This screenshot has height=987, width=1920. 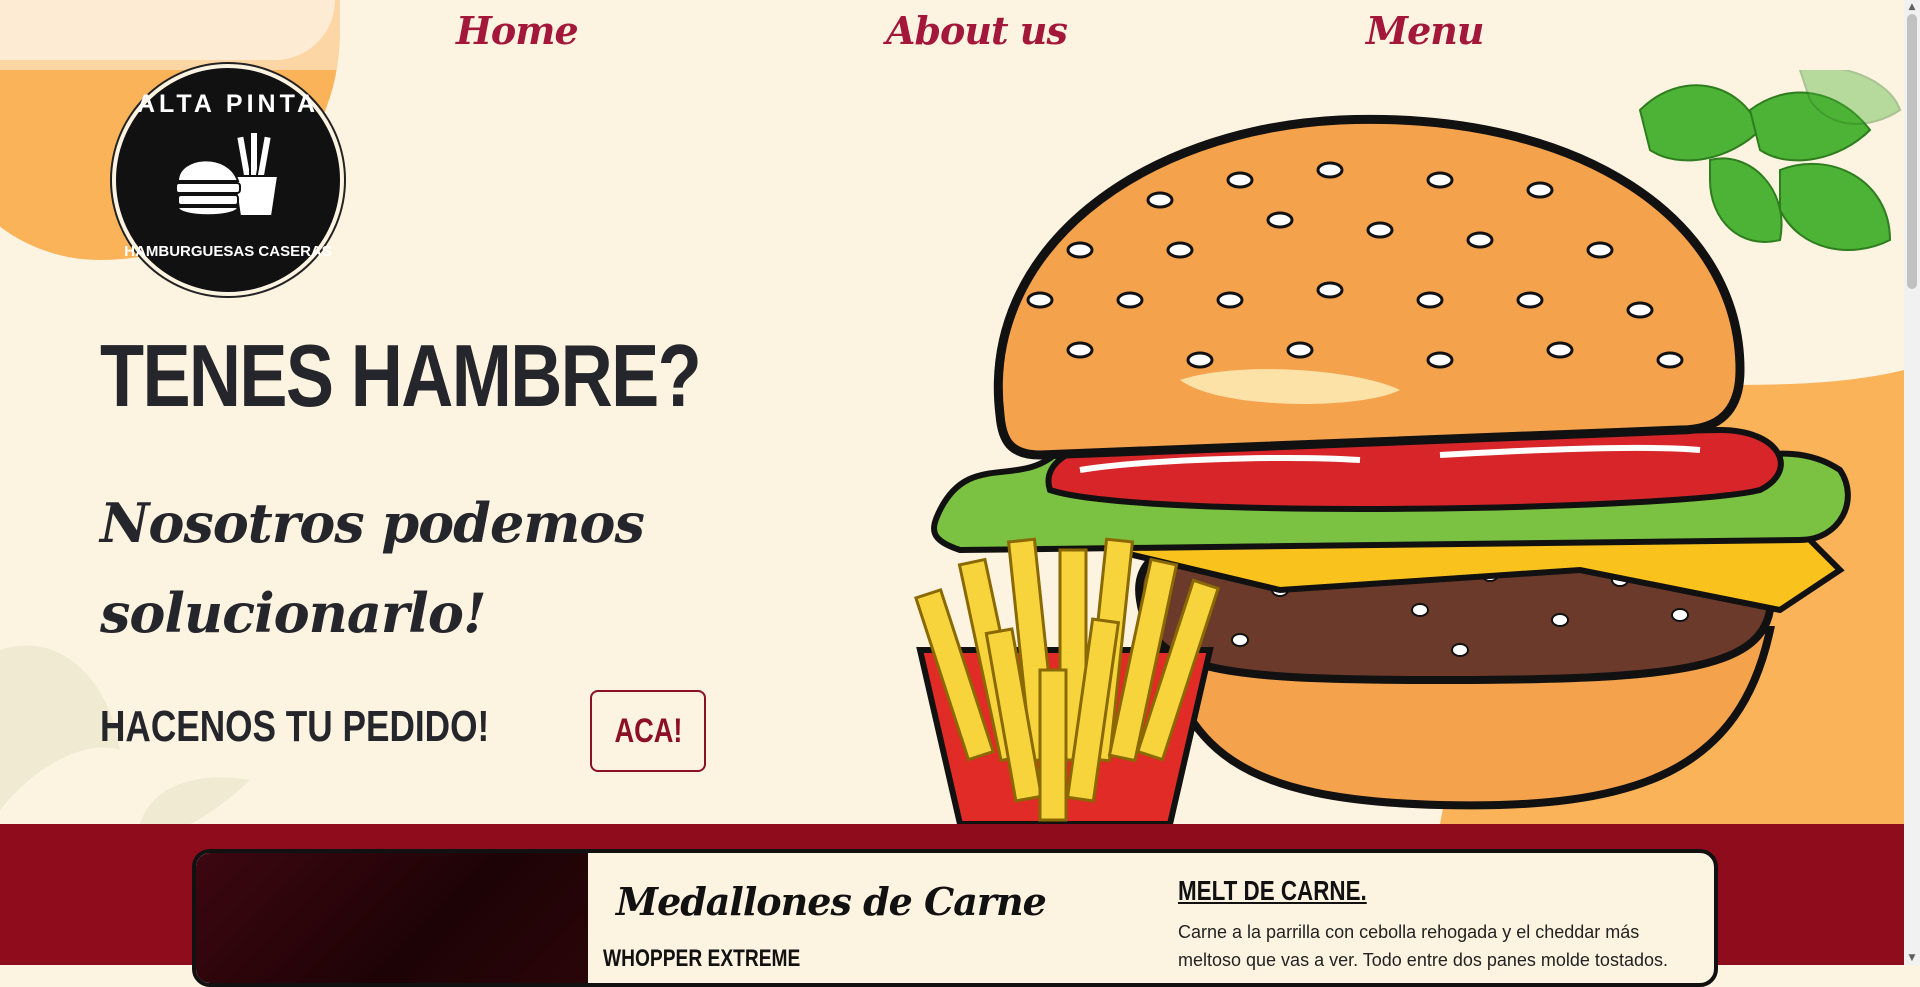 I want to click on nav-home-link: Home, so click(x=517, y=30).